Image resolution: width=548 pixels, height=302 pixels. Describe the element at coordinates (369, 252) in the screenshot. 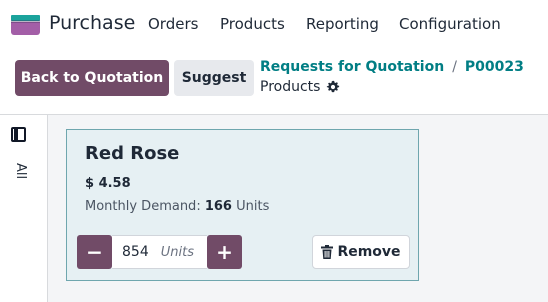

I see `remove-label: Remove` at that location.